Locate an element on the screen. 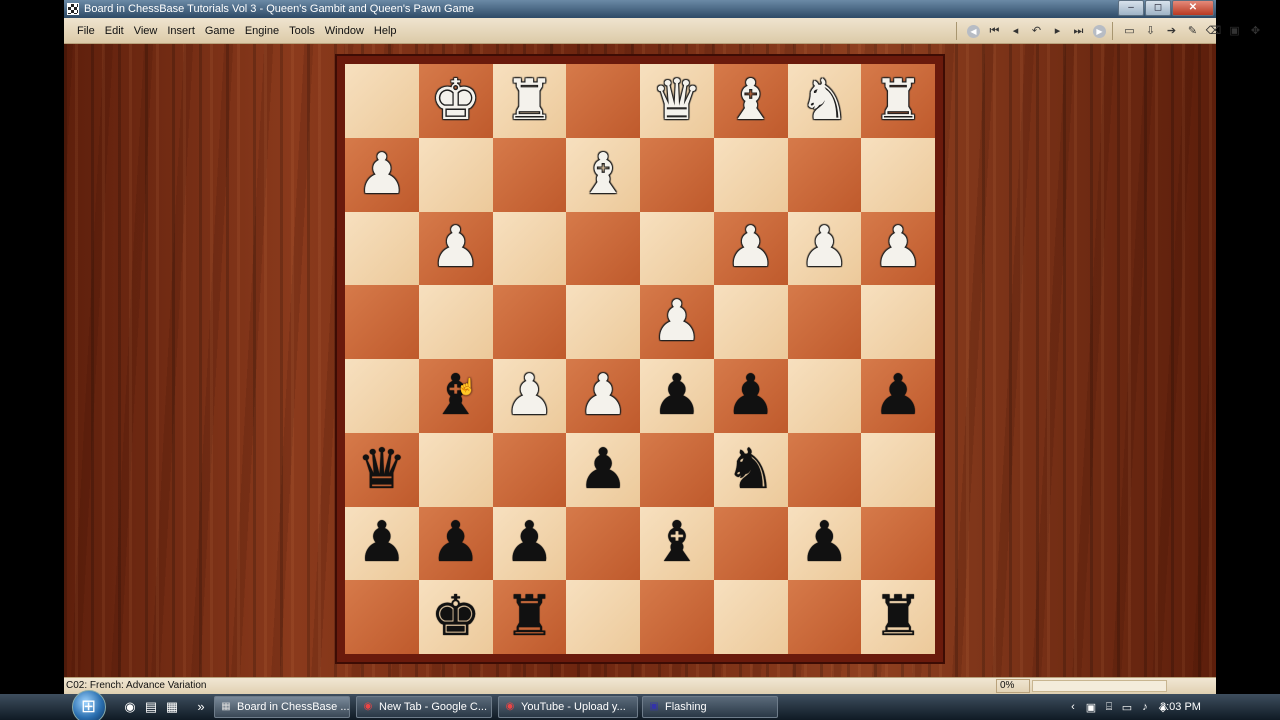 The height and width of the screenshot is (720, 1280). square-a3: ♛ is located at coordinates (382, 469).